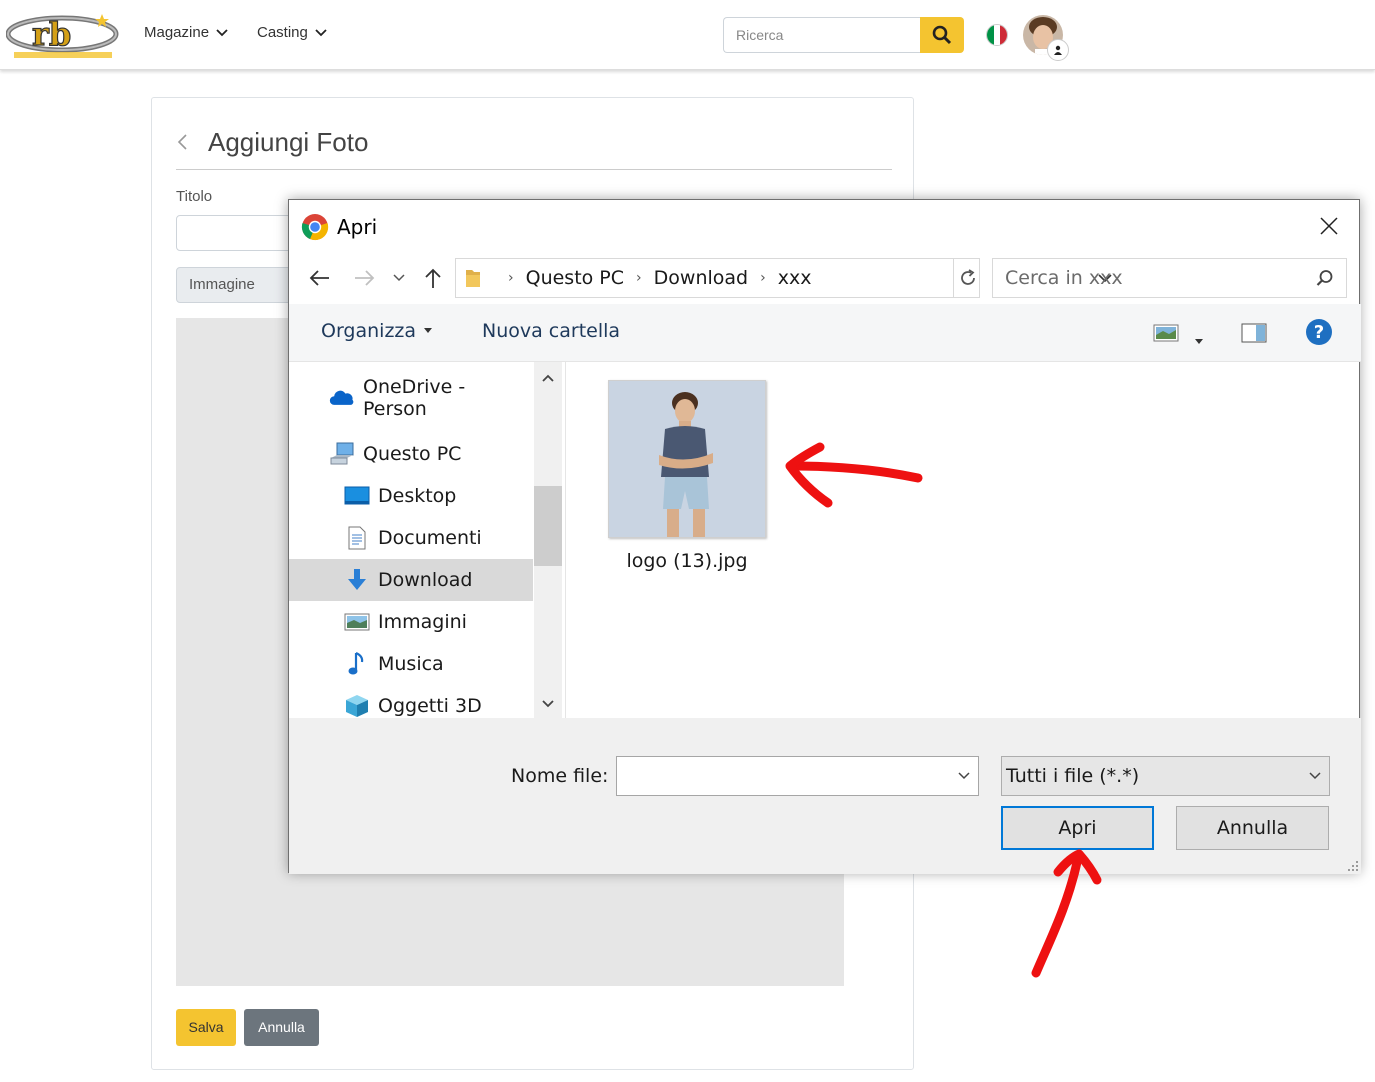  I want to click on tree-item-label: OneDrive - Person, so click(414, 398).